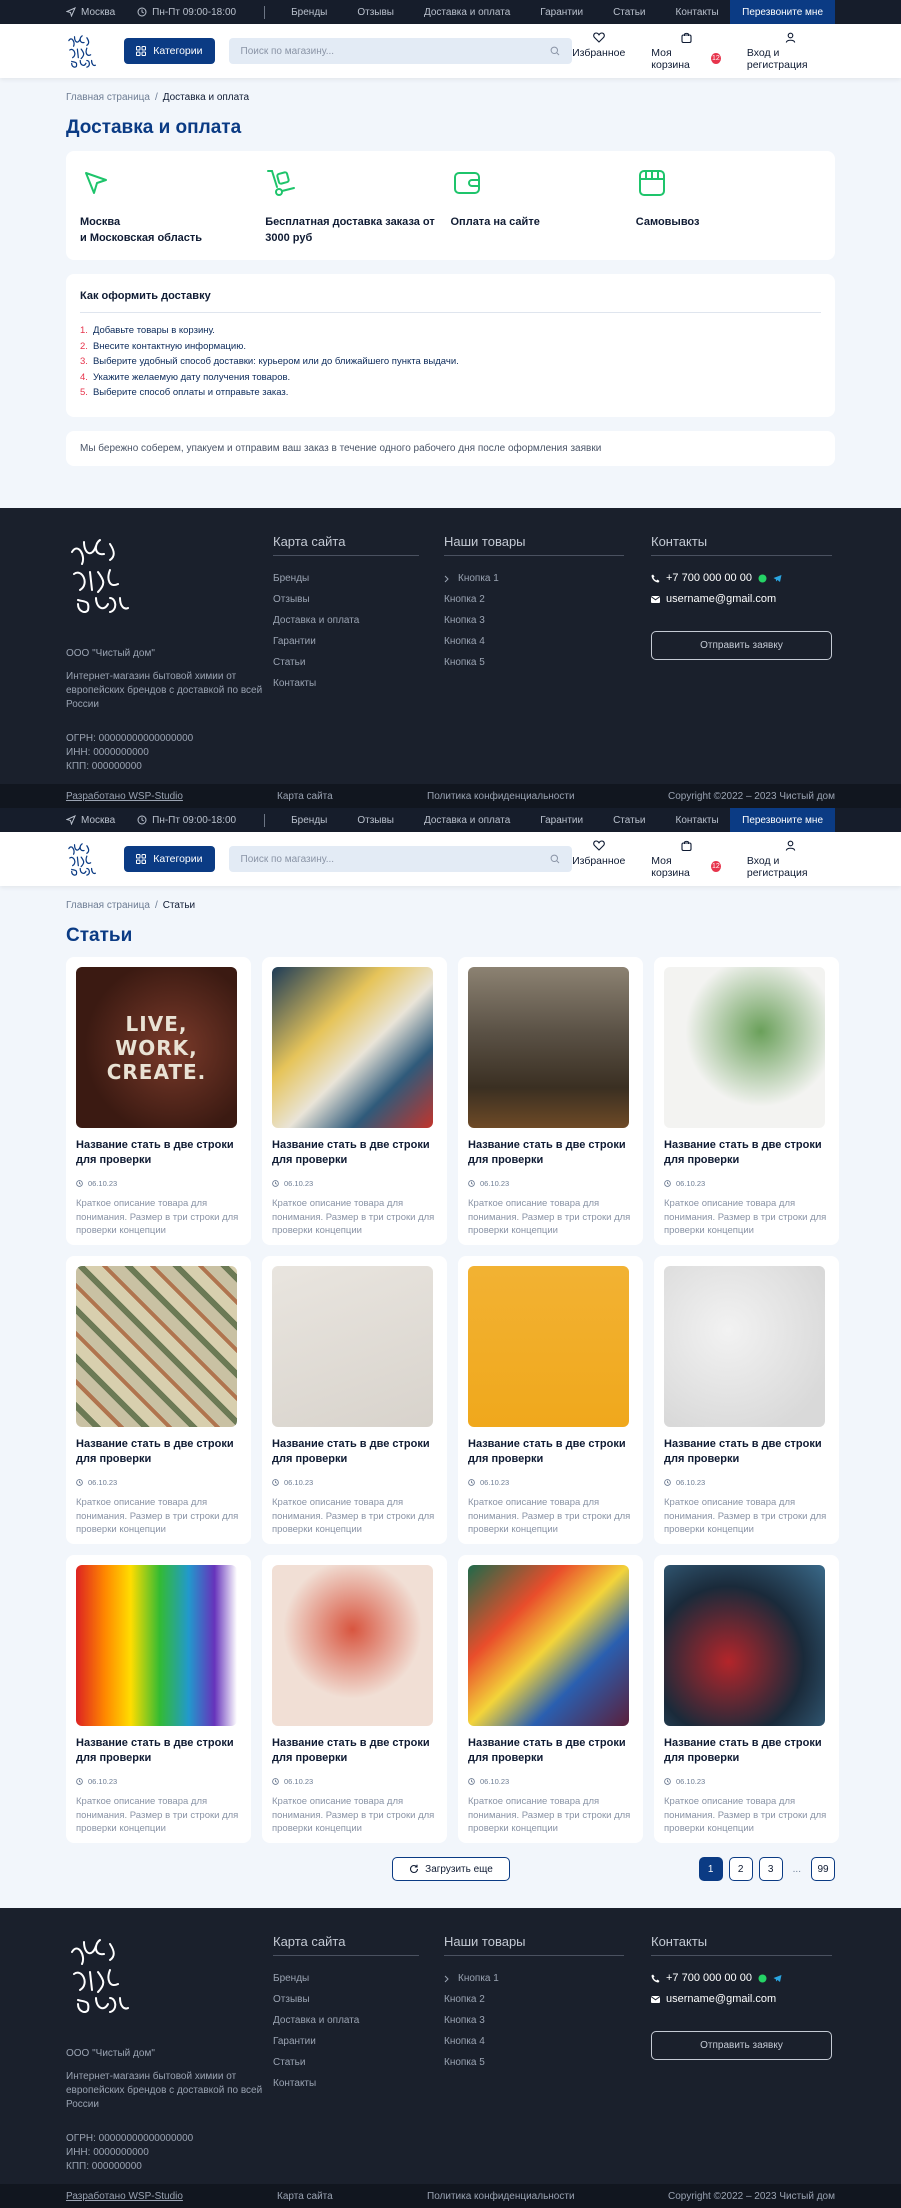 The height and width of the screenshot is (2208, 901). Describe the element at coordinates (547, 2196) in the screenshot. I see `privacy-link: Политика конфиденциальности` at that location.